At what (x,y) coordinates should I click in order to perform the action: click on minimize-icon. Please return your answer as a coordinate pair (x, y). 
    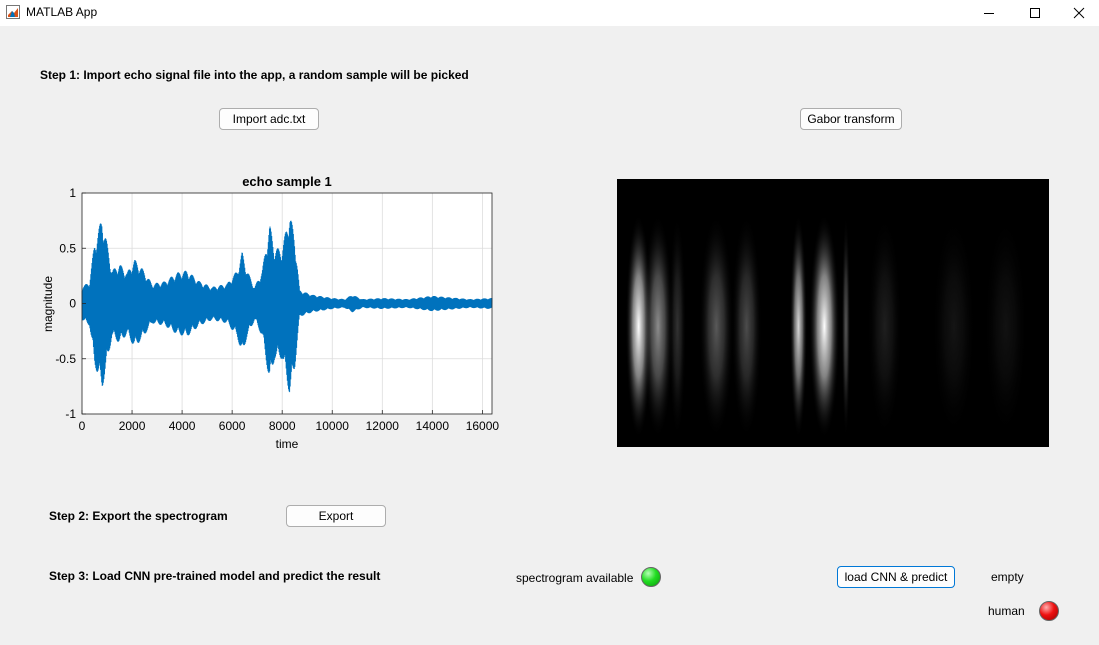
    Looking at the image, I should click on (989, 13).